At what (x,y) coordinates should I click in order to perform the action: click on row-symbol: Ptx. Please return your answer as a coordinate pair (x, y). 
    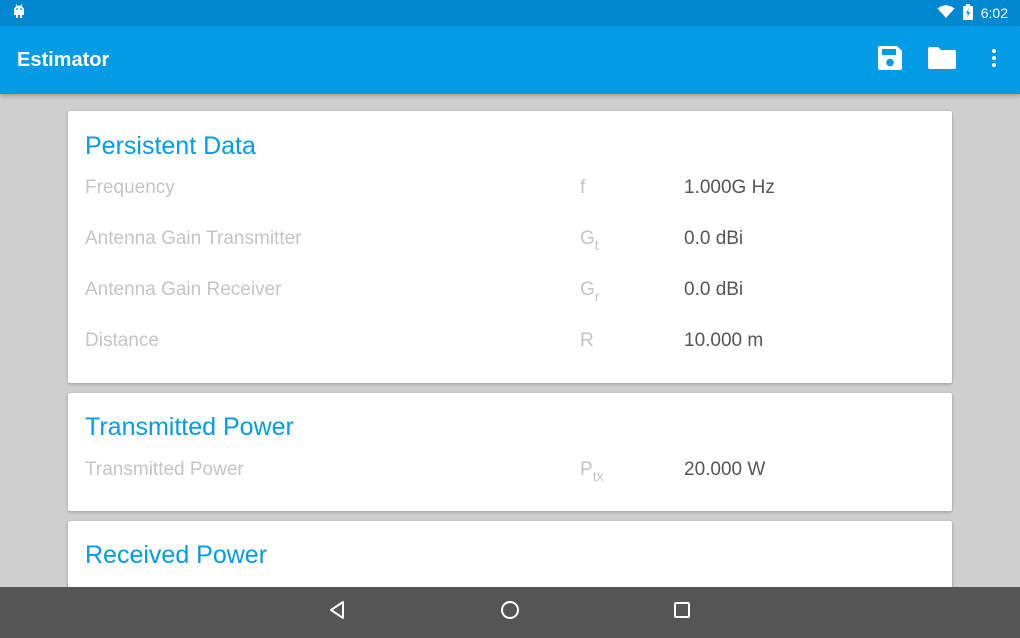
    Looking at the image, I should click on (592, 471).